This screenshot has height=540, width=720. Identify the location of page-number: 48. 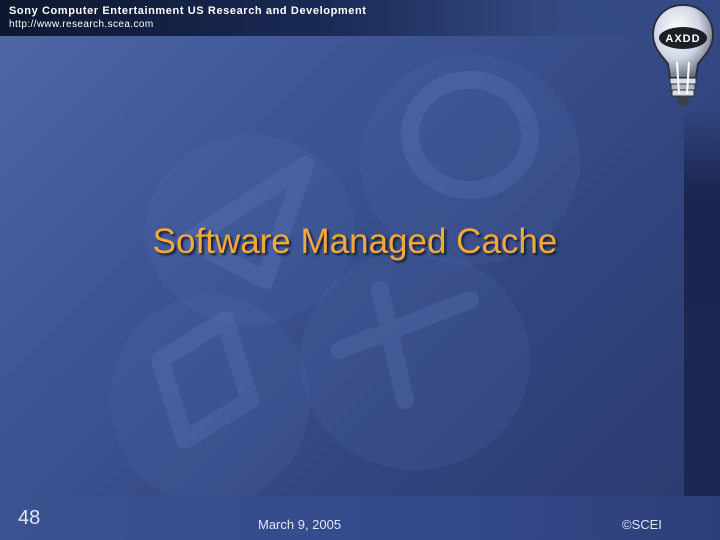
(29, 518).